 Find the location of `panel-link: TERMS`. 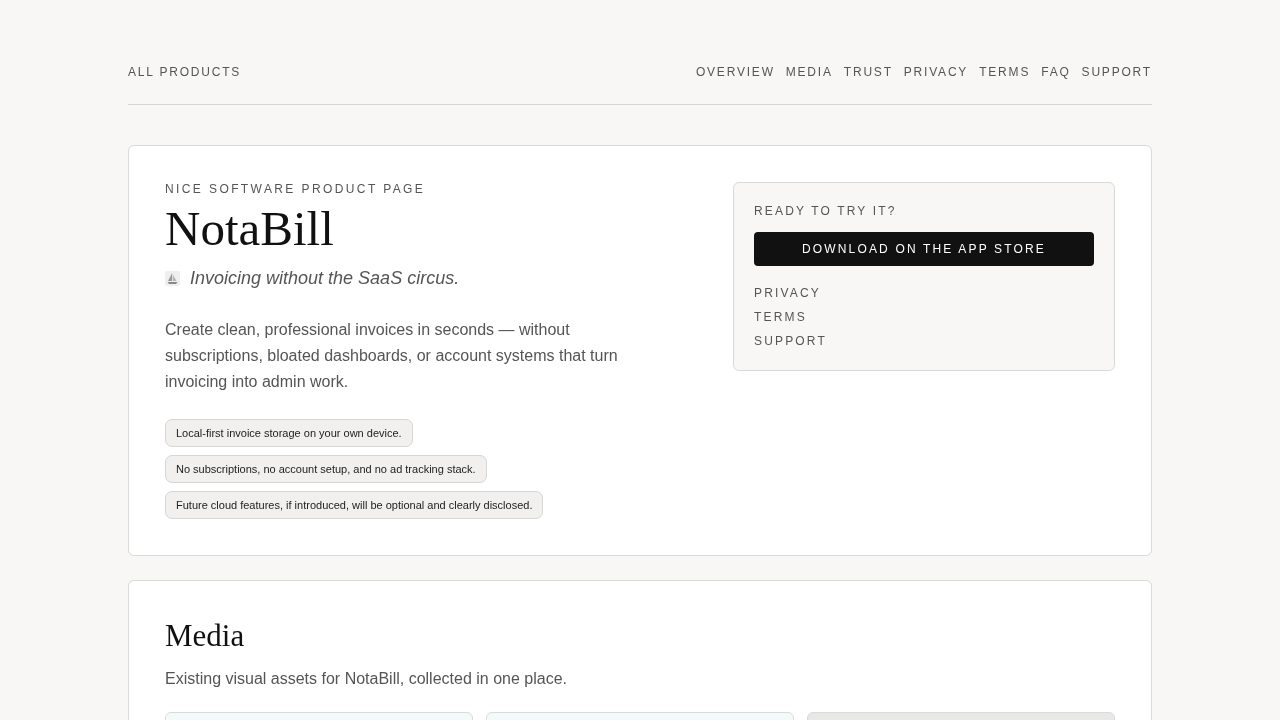

panel-link: TERMS is located at coordinates (780, 317).